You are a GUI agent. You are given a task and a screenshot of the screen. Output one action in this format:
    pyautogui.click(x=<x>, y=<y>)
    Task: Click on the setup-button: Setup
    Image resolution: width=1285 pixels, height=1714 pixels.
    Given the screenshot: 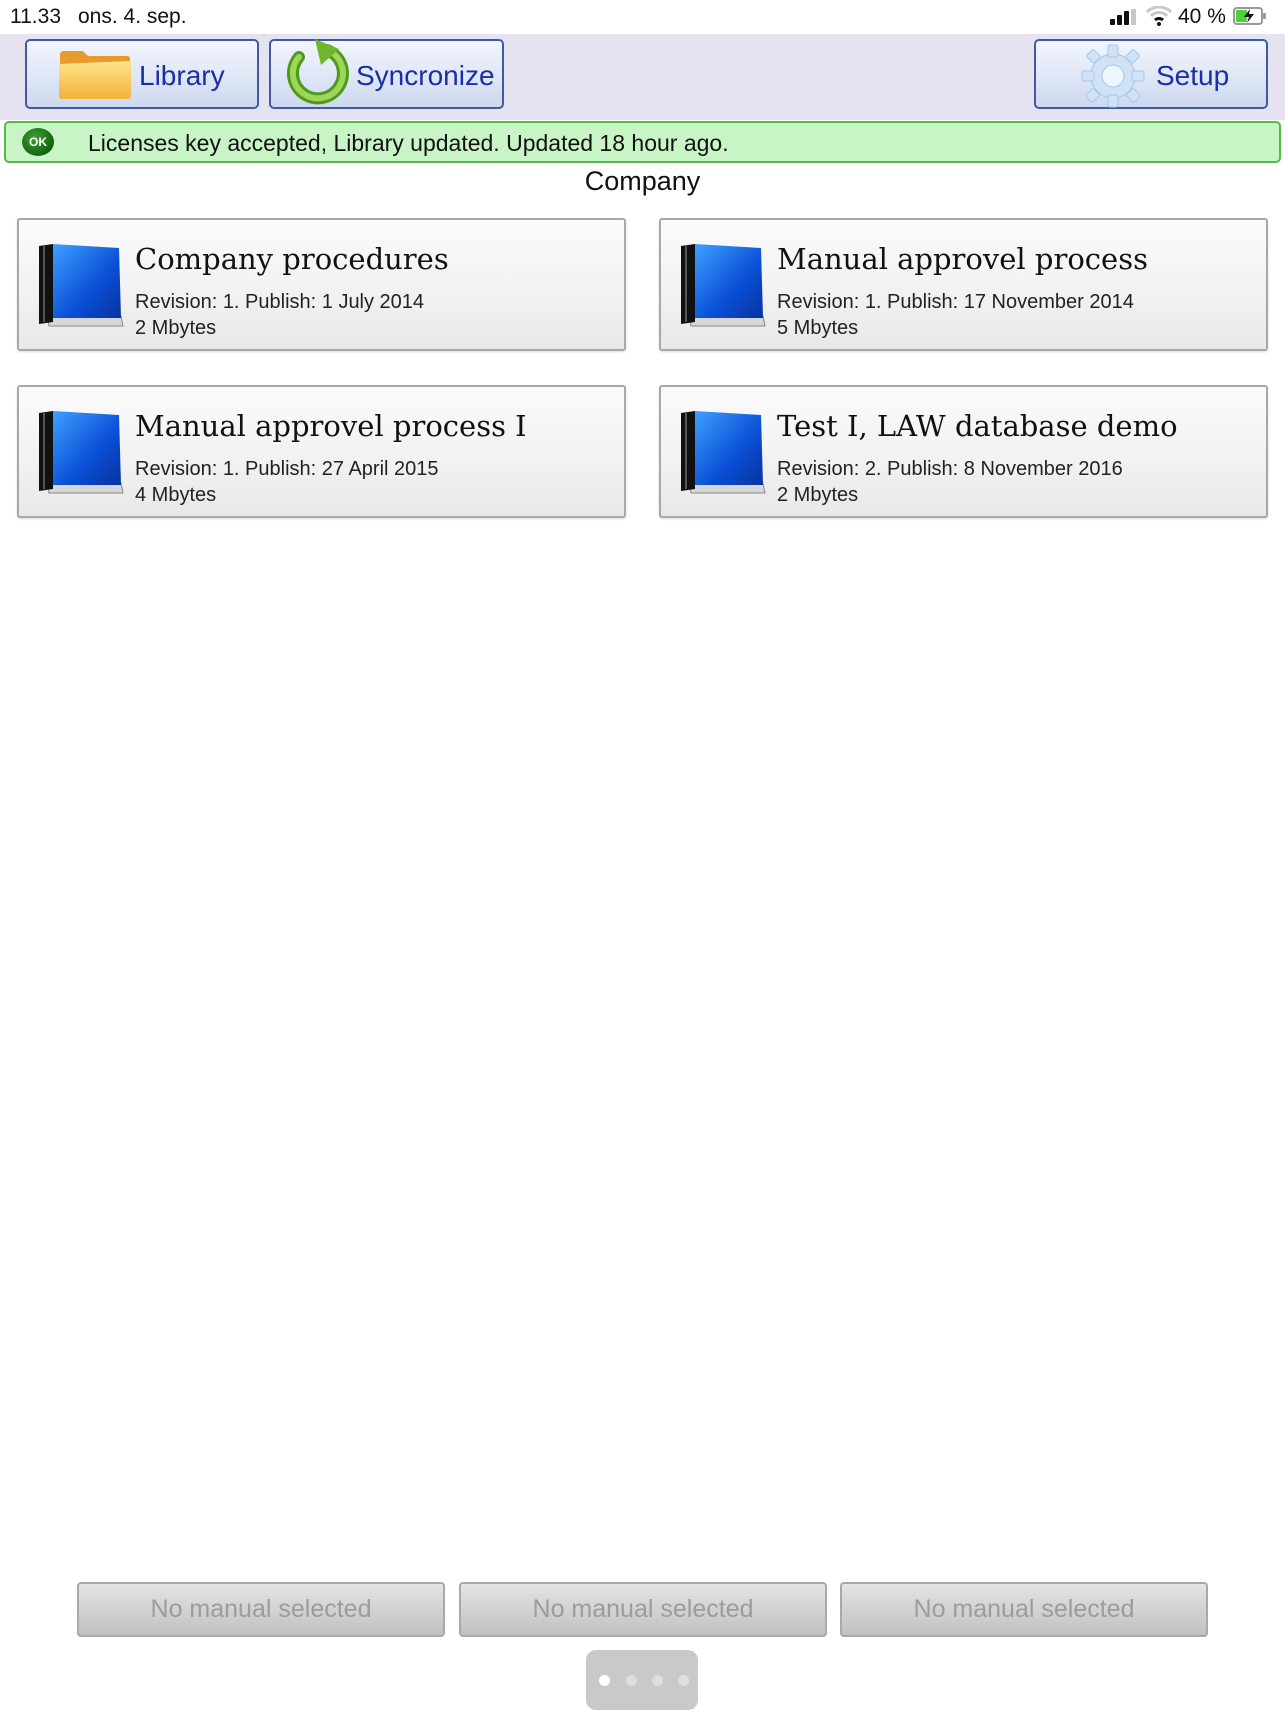 What is the action you would take?
    pyautogui.click(x=1151, y=74)
    